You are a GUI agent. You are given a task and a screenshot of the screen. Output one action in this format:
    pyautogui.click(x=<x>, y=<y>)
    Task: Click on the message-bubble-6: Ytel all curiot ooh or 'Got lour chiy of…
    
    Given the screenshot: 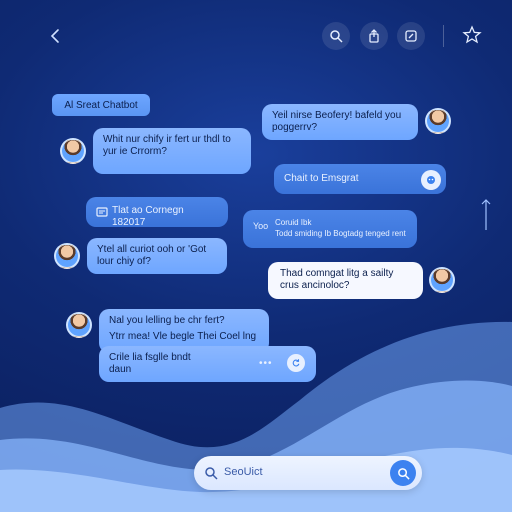 What is the action you would take?
    pyautogui.click(x=157, y=256)
    